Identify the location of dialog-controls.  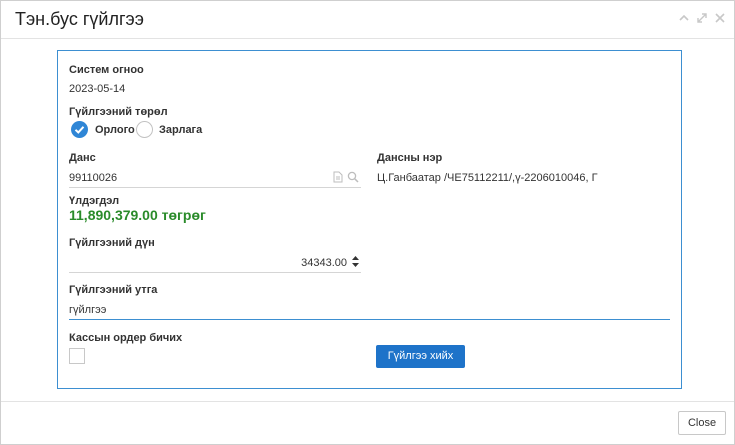
(702, 18).